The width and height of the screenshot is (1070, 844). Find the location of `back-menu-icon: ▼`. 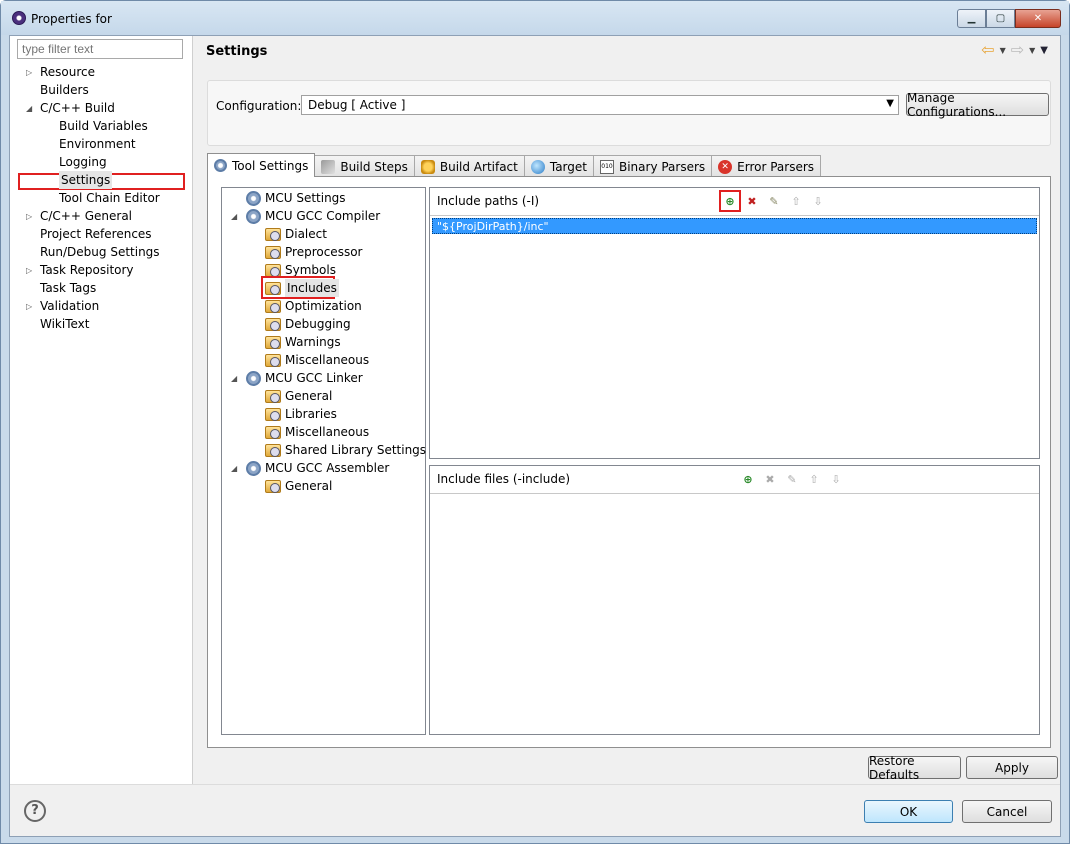

back-menu-icon: ▼ is located at coordinates (1003, 50).